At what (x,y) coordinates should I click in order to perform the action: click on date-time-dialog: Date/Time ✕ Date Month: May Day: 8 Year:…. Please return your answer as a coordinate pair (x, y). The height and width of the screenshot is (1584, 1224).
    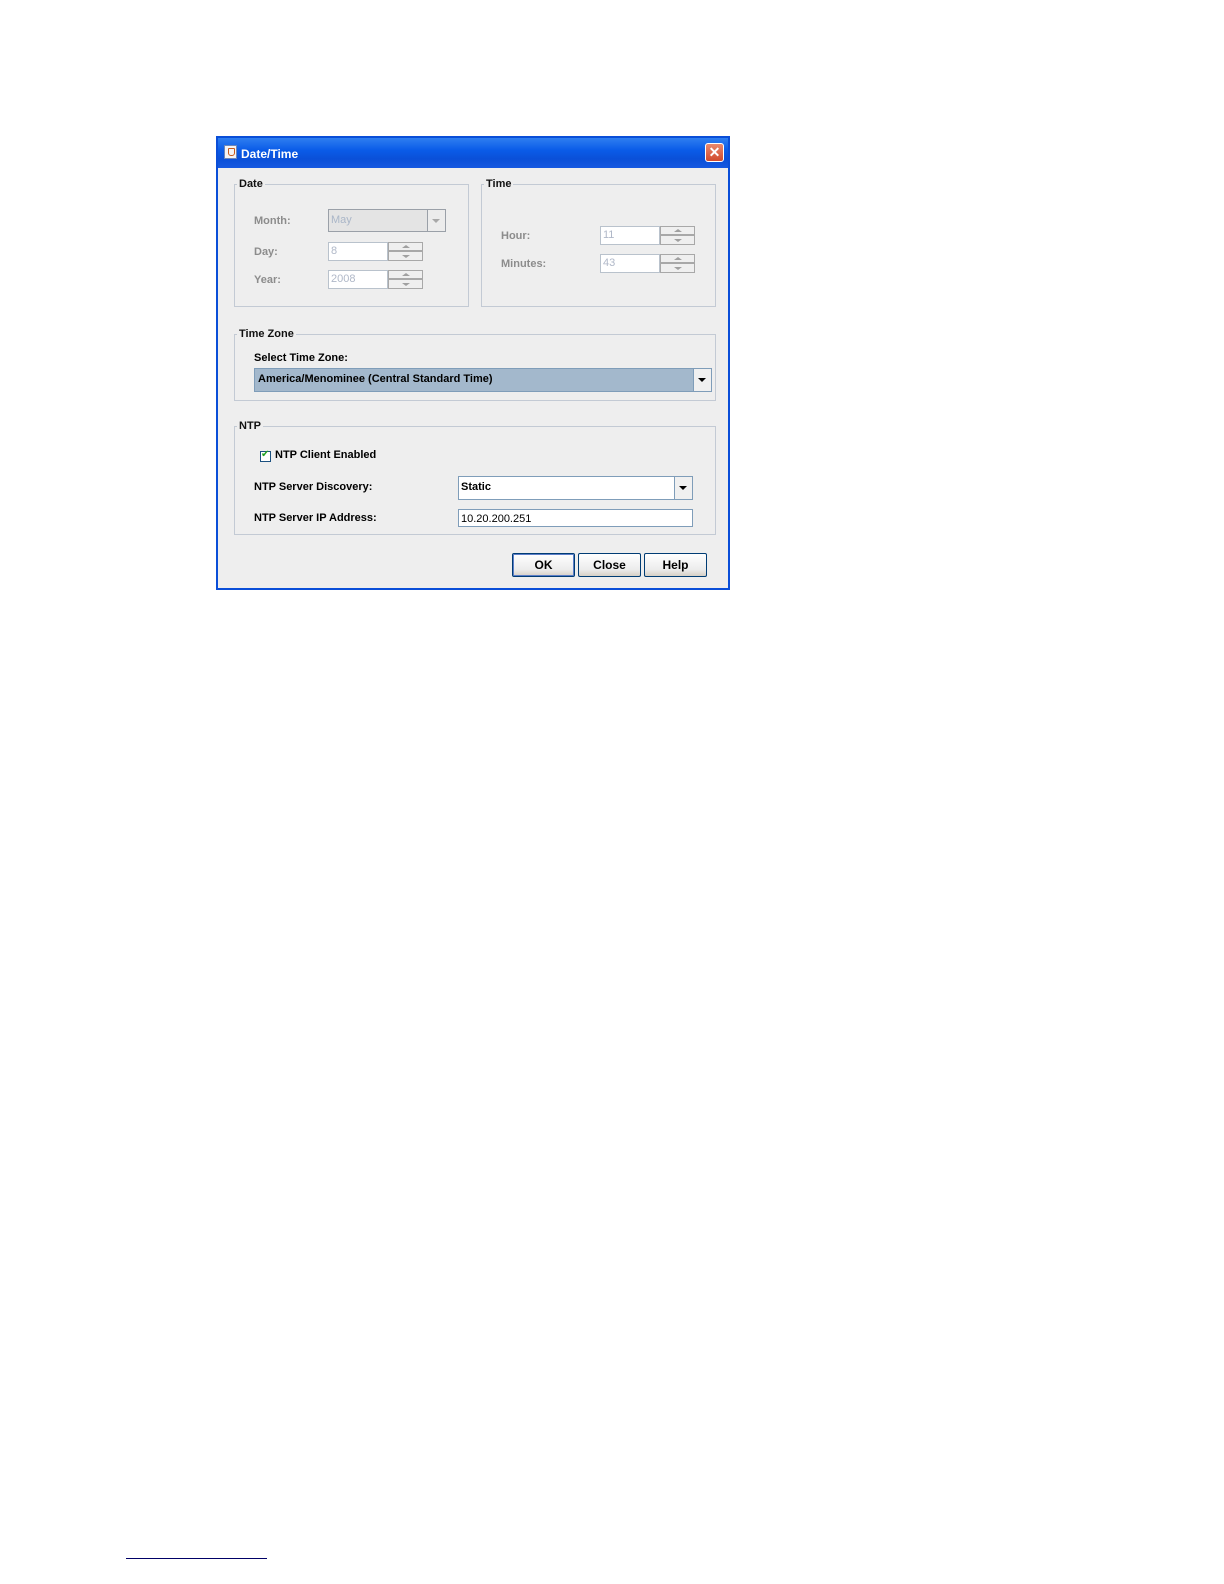
    Looking at the image, I should click on (473, 363).